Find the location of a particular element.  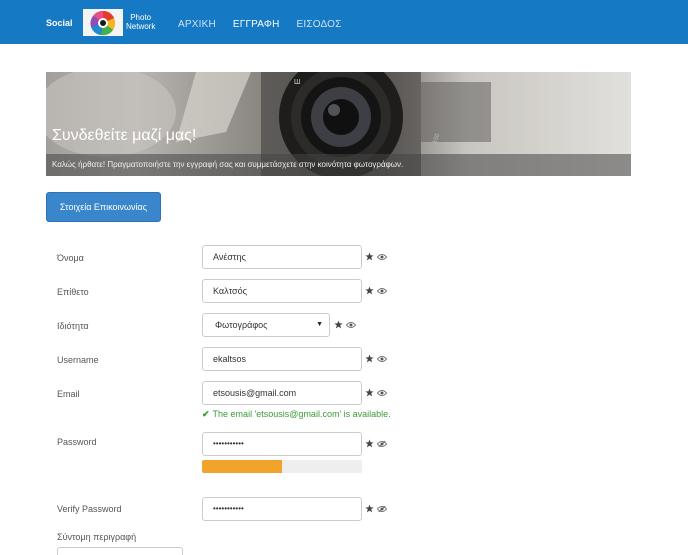

short-description-label: Σύντομη περιγραφή is located at coordinates (97, 537).